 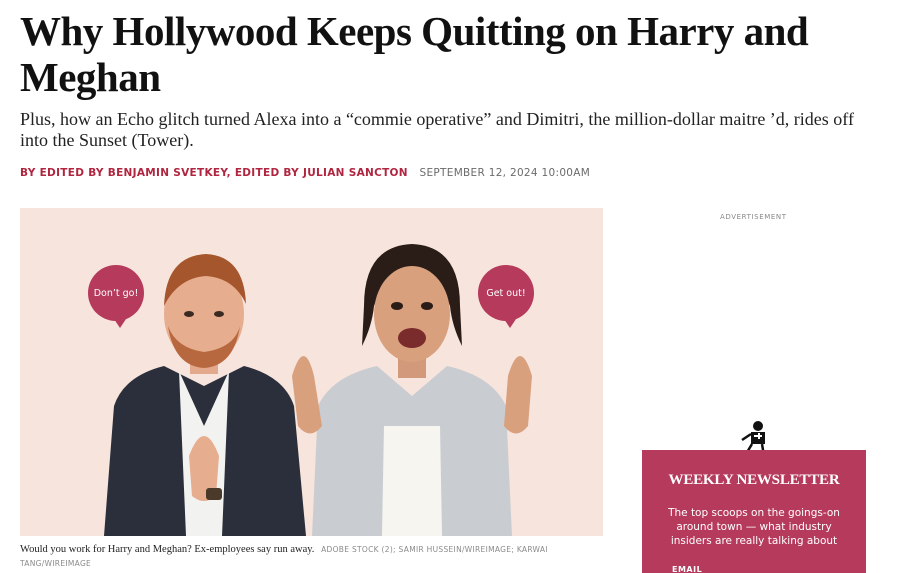 What do you see at coordinates (505, 173) in the screenshot?
I see `publish-date: SEPTEMBER 12, 2024 10:00AM` at bounding box center [505, 173].